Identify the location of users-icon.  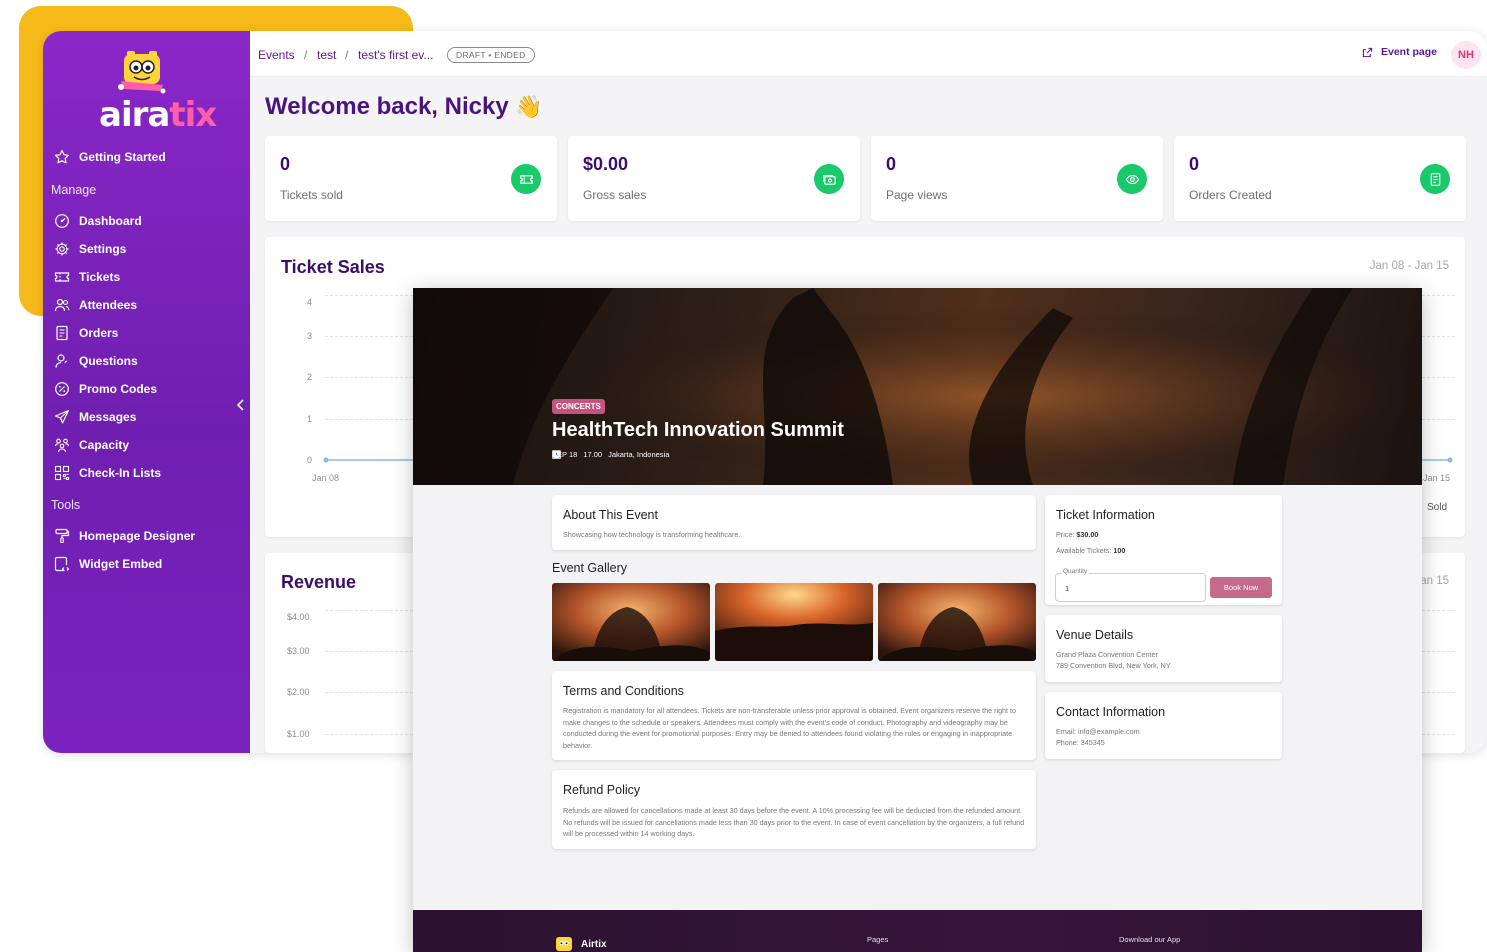
(62, 305).